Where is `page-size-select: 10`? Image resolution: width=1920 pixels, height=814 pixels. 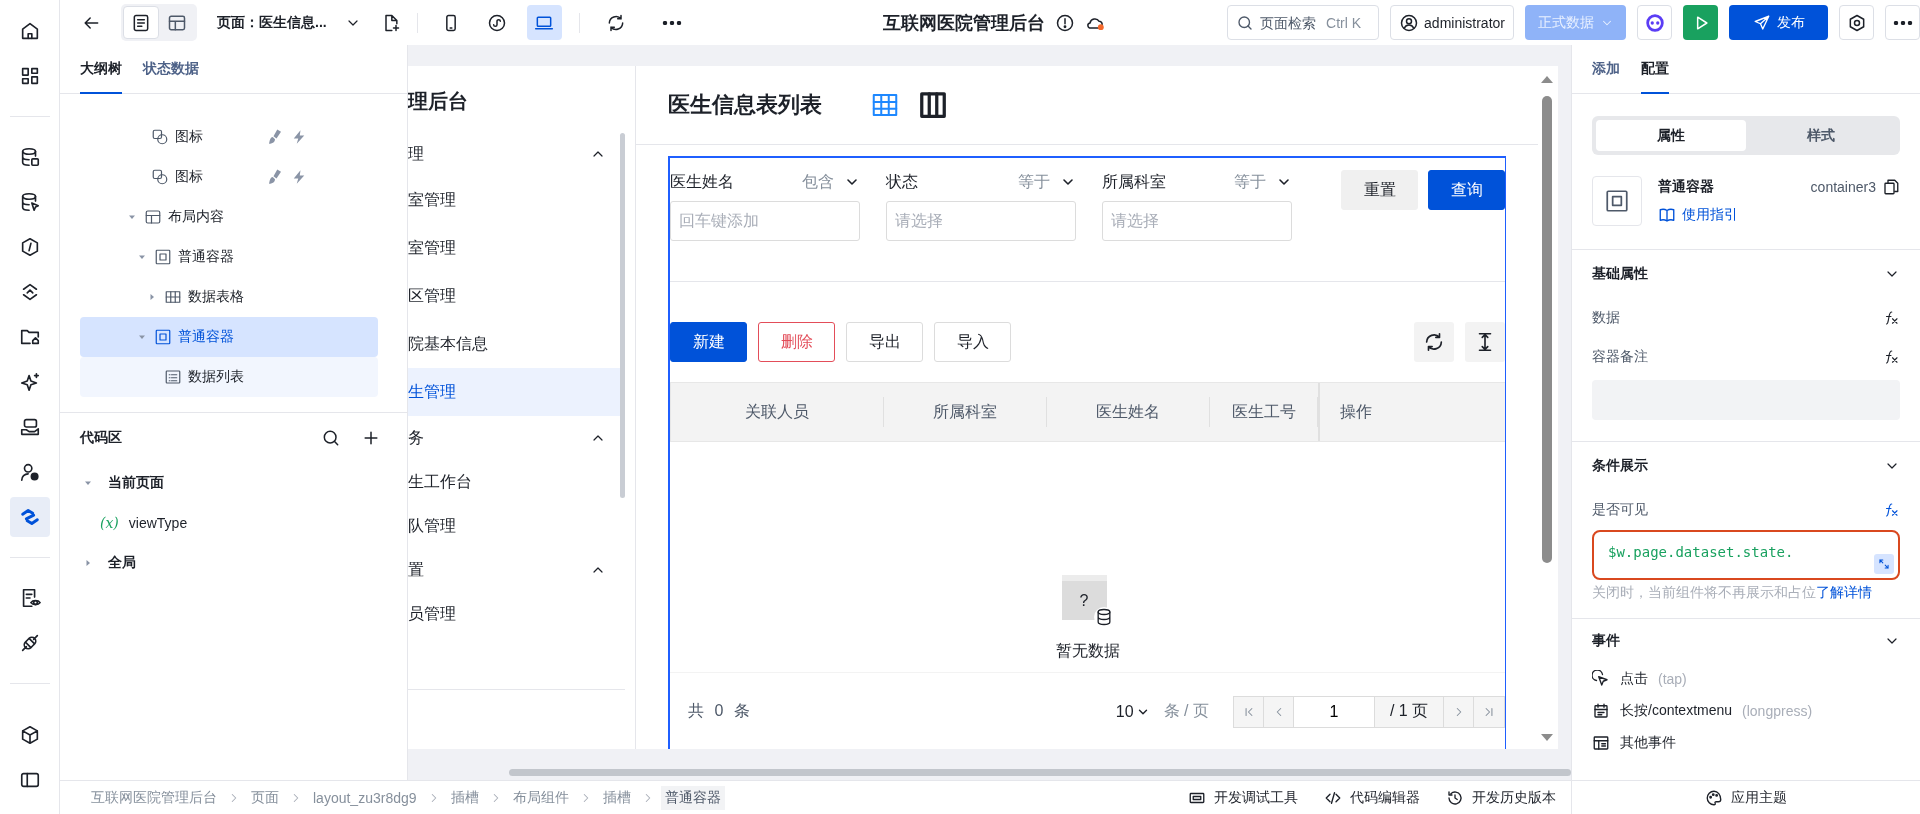 page-size-select: 10 is located at coordinates (1132, 711).